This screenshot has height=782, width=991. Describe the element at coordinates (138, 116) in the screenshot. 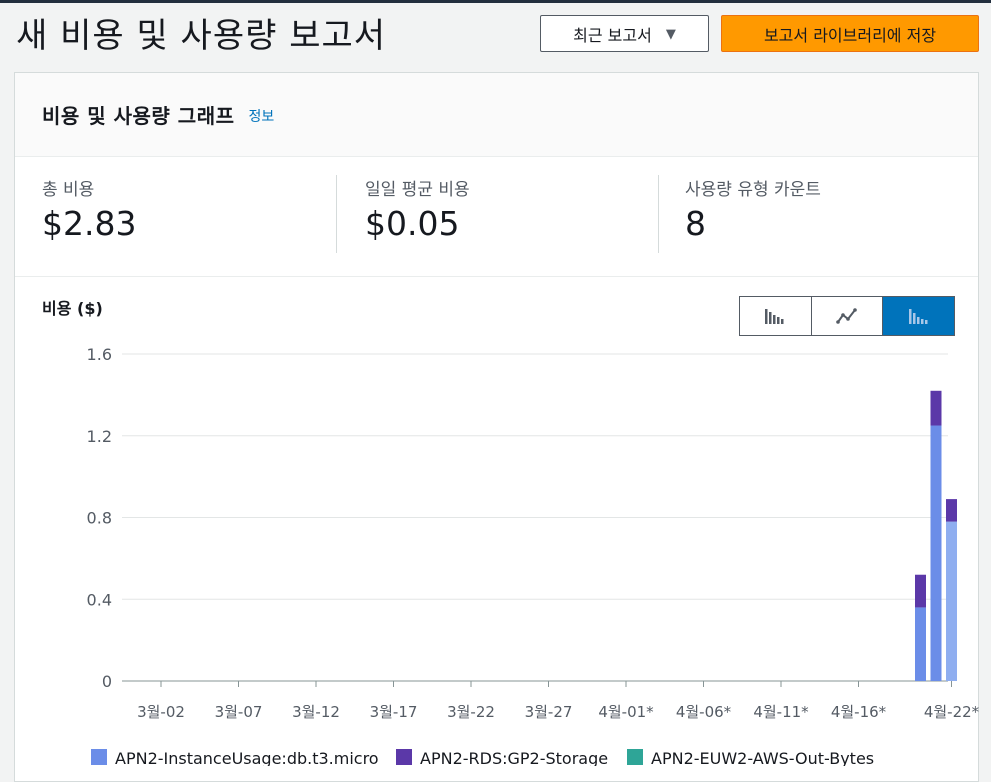

I see `panel-title: 비용 및 사용량 그래프` at that location.